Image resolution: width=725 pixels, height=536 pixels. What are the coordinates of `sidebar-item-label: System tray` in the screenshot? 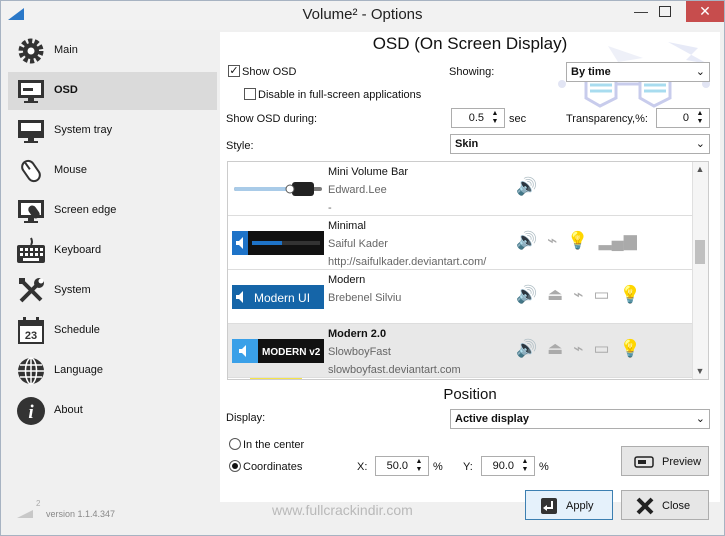 It's located at (83, 130).